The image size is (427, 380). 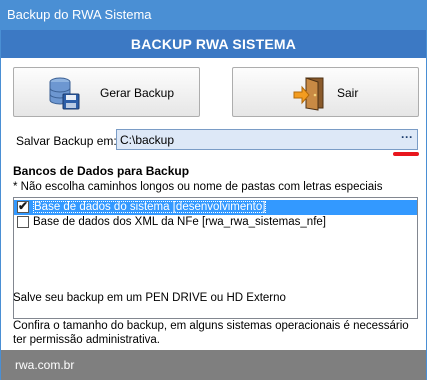 I want to click on highlight-mark, so click(x=406, y=154).